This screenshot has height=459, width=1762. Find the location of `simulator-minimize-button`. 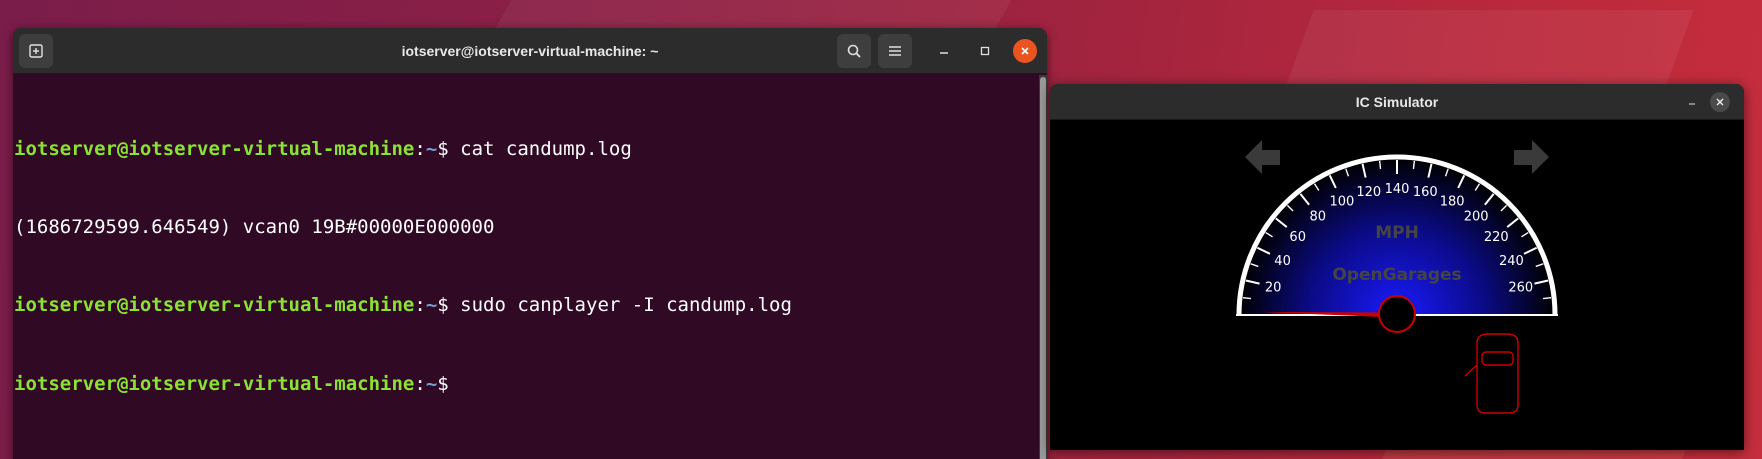

simulator-minimize-button is located at coordinates (1692, 102).